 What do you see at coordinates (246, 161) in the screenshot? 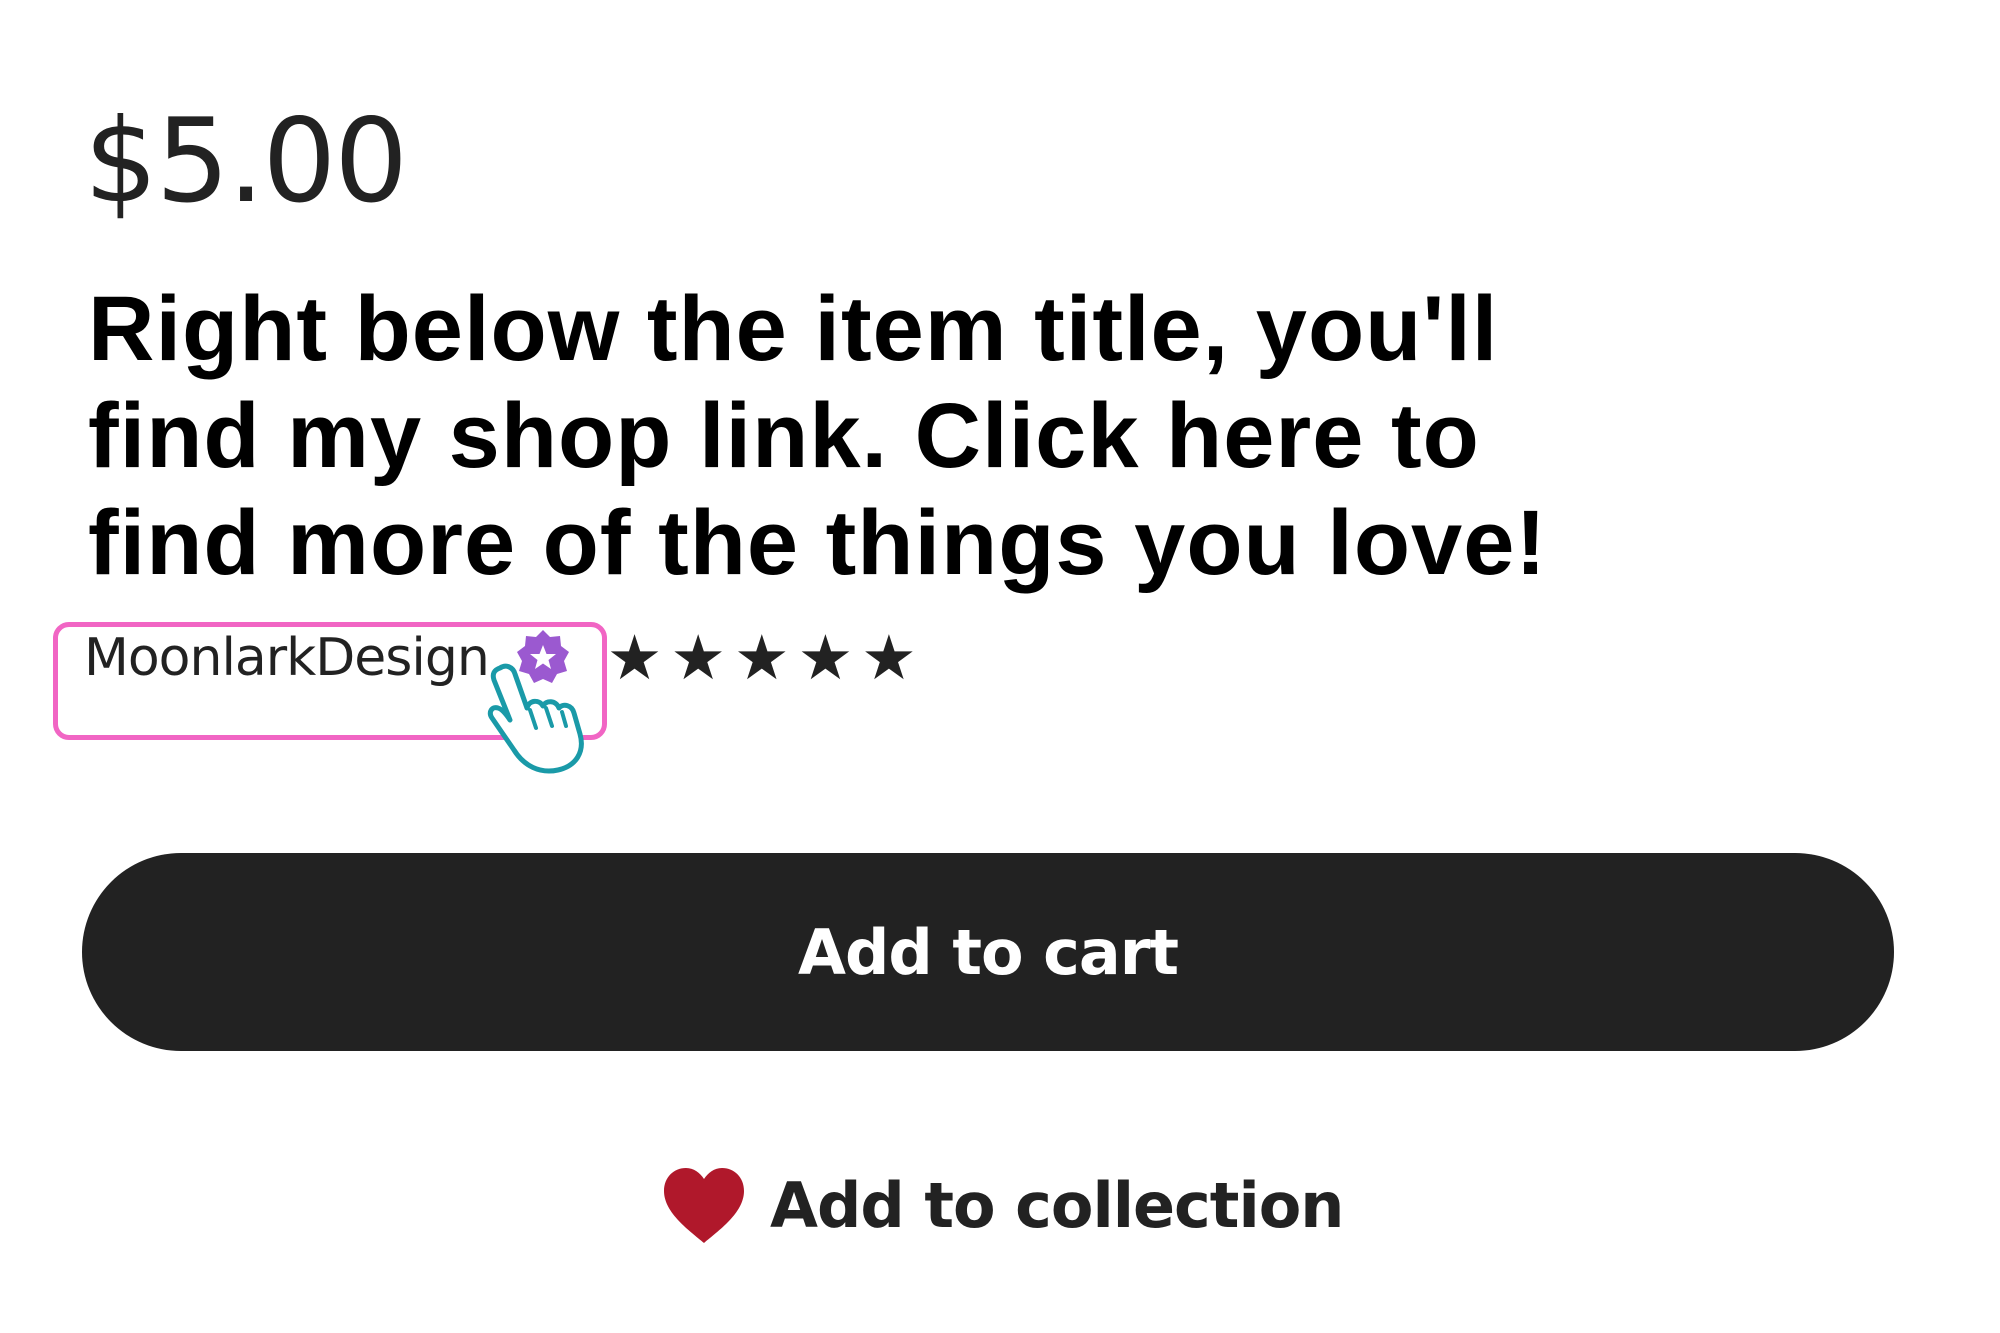
I see `price: $5.00` at bounding box center [246, 161].